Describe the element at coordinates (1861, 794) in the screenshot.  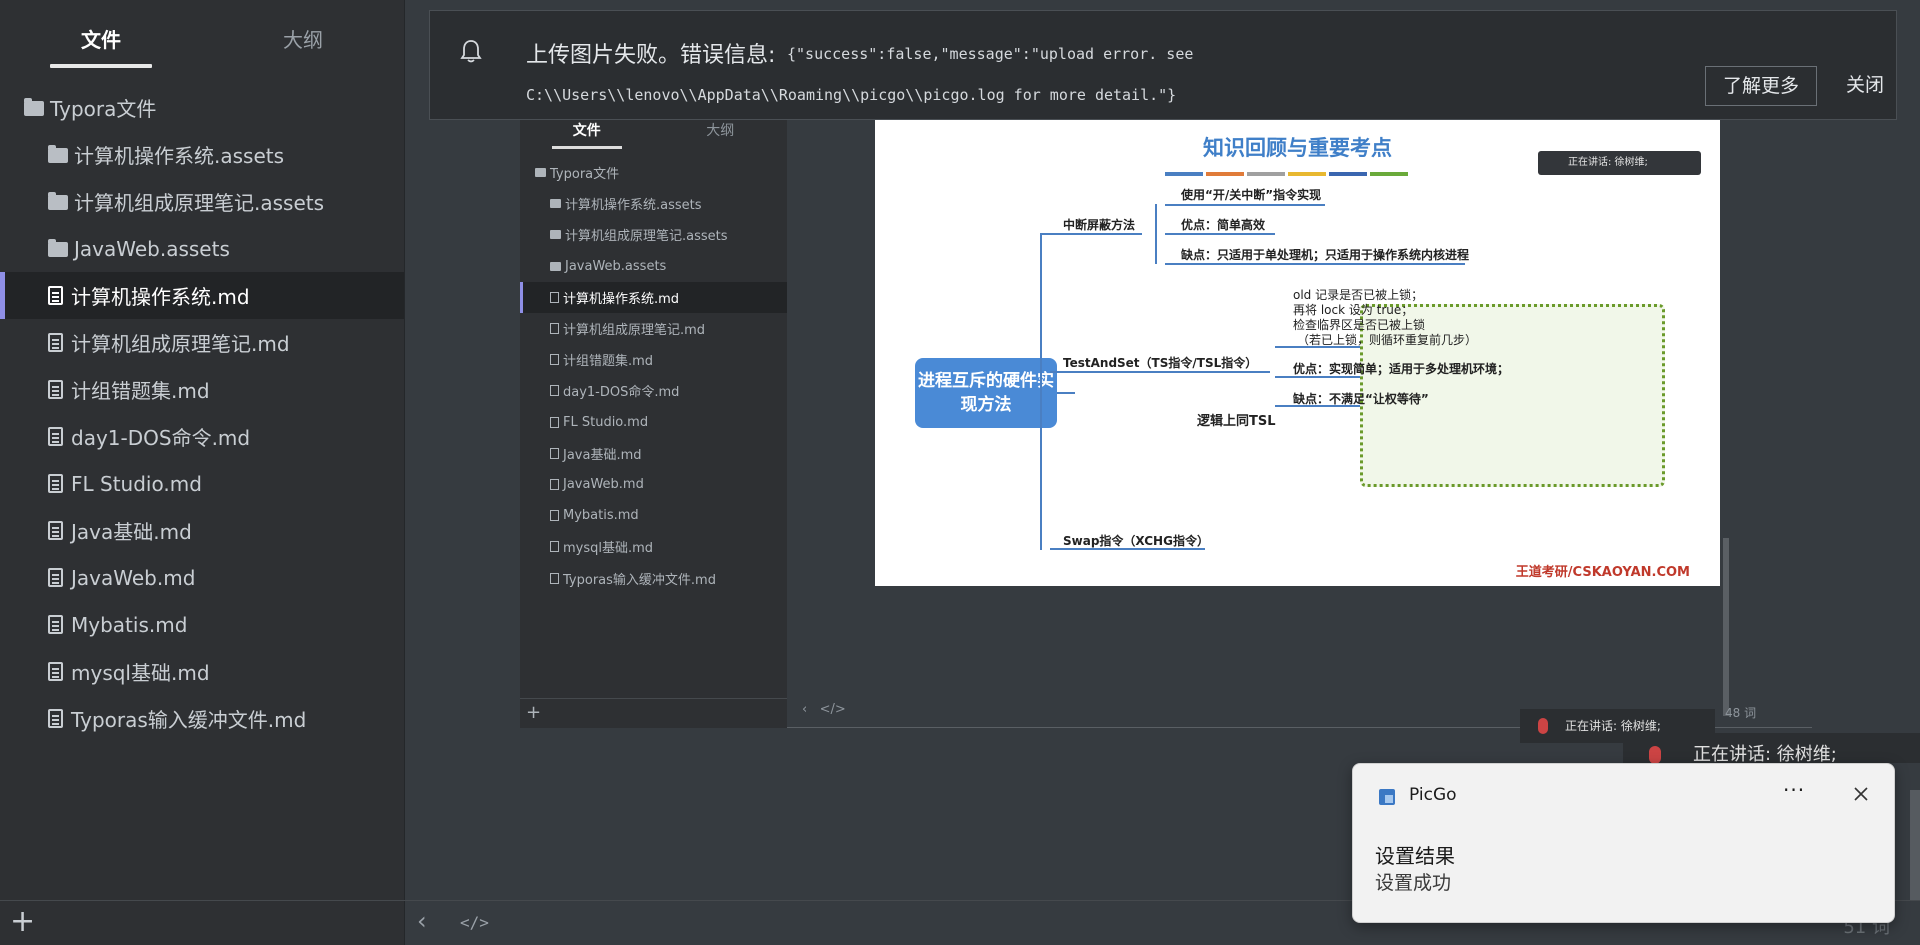
I see `toast-close-icon` at that location.